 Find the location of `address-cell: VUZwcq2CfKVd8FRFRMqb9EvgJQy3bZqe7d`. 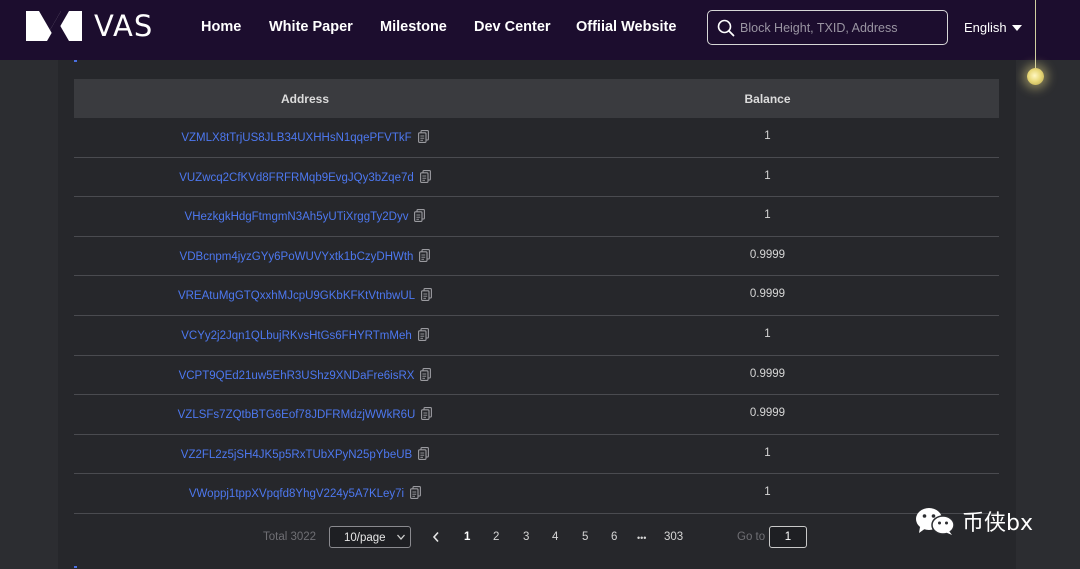

address-cell: VUZwcq2CfKVd8FRFRMqb9EvgJQy3bZqe7d is located at coordinates (305, 177).